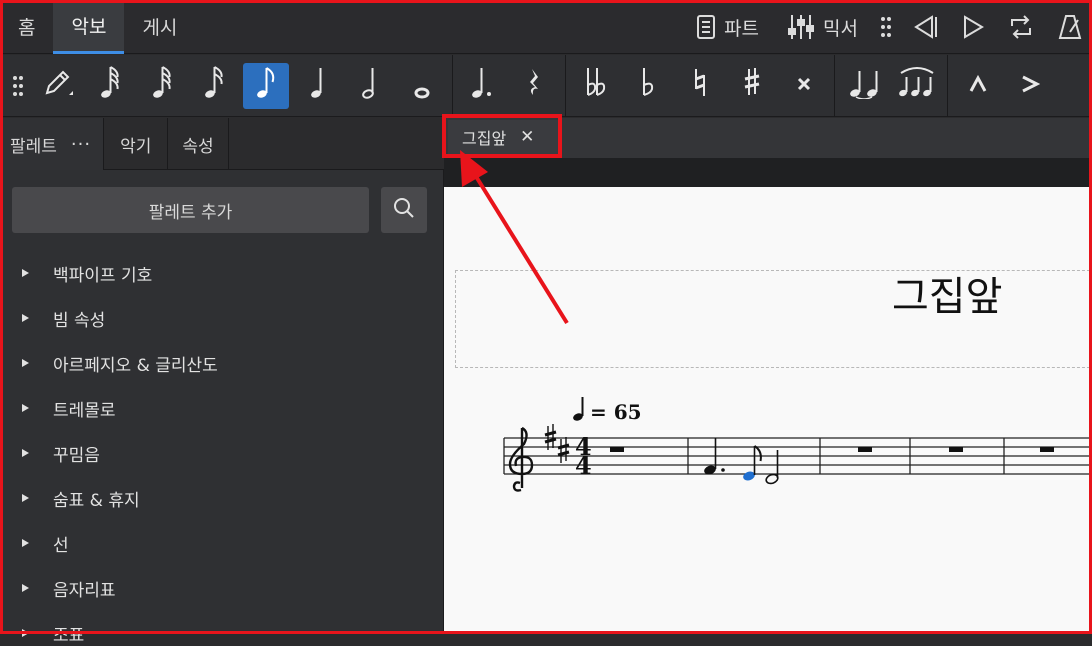 This screenshot has height=646, width=1092. I want to click on 32nd-note-icon, so click(162, 85).